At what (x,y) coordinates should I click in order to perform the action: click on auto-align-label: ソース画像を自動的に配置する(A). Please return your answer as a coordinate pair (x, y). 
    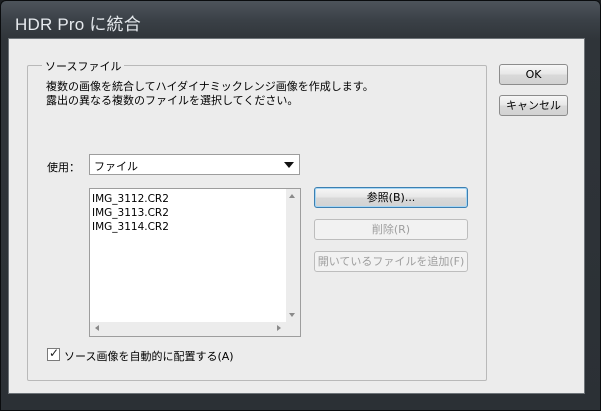
    Looking at the image, I should click on (149, 356).